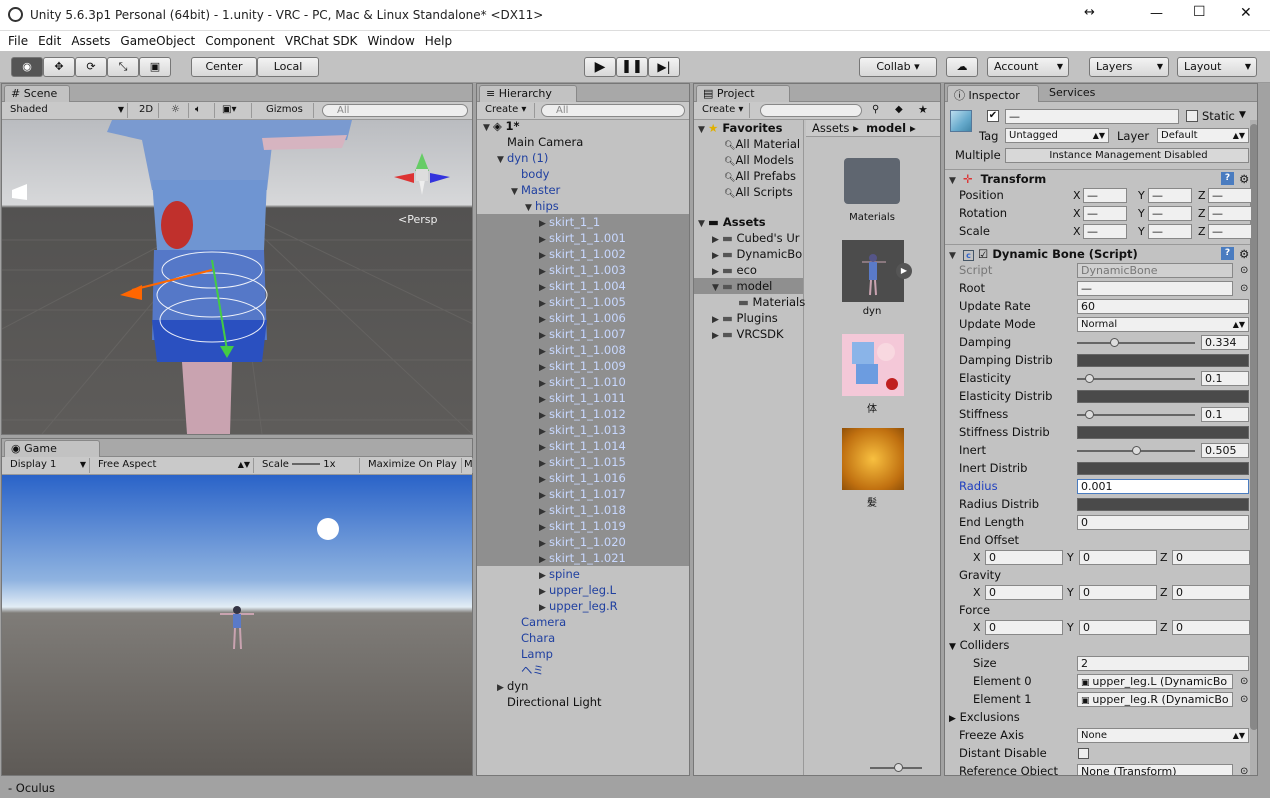 The height and width of the screenshot is (798, 1270). Describe the element at coordinates (288, 116) in the screenshot. I see `gizmos-dropdown: Gizmos ▾` at that location.